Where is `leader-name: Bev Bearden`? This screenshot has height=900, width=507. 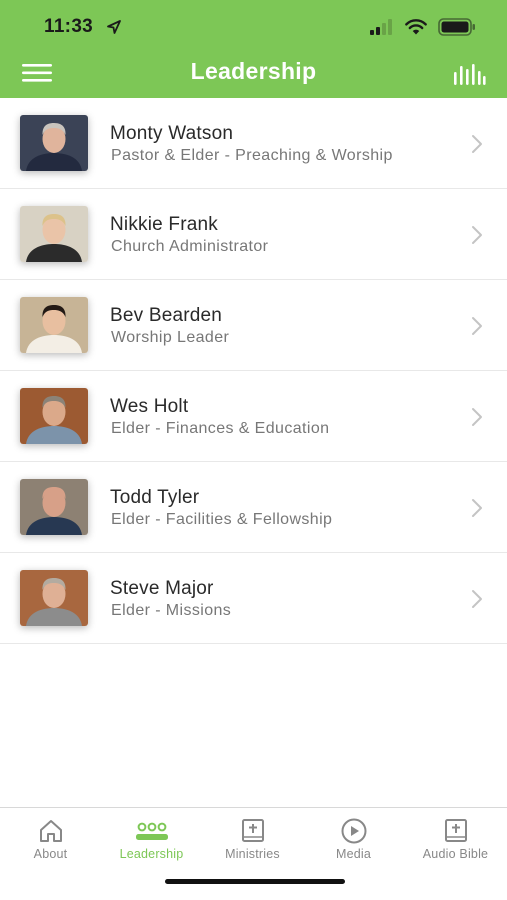 leader-name: Bev Bearden is located at coordinates (166, 315).